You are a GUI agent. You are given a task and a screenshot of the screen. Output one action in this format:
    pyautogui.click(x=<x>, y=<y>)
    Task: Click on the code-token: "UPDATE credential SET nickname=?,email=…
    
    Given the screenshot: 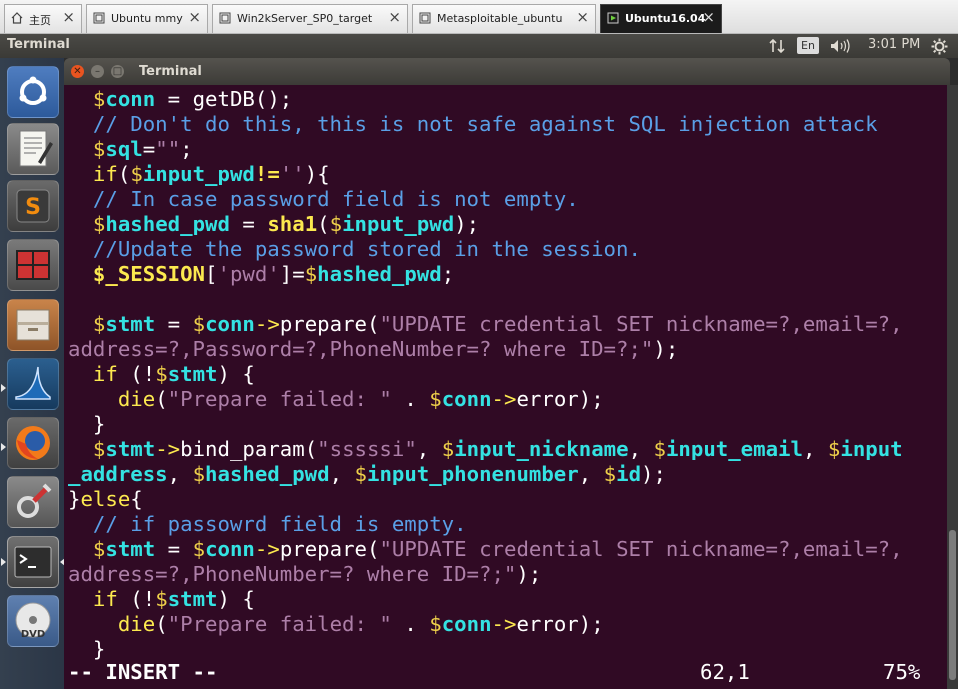 What is the action you would take?
    pyautogui.click(x=641, y=324)
    